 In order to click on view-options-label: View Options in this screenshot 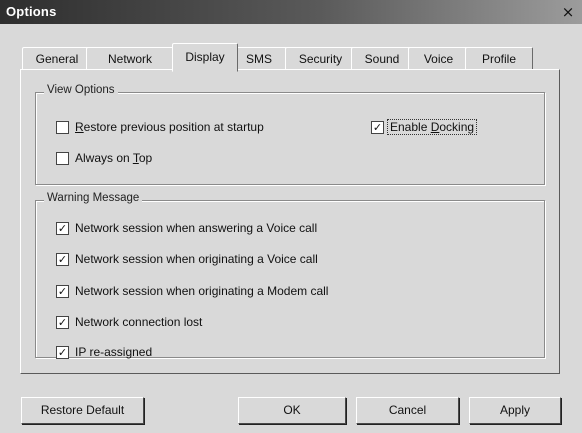, I will do `click(81, 90)`.